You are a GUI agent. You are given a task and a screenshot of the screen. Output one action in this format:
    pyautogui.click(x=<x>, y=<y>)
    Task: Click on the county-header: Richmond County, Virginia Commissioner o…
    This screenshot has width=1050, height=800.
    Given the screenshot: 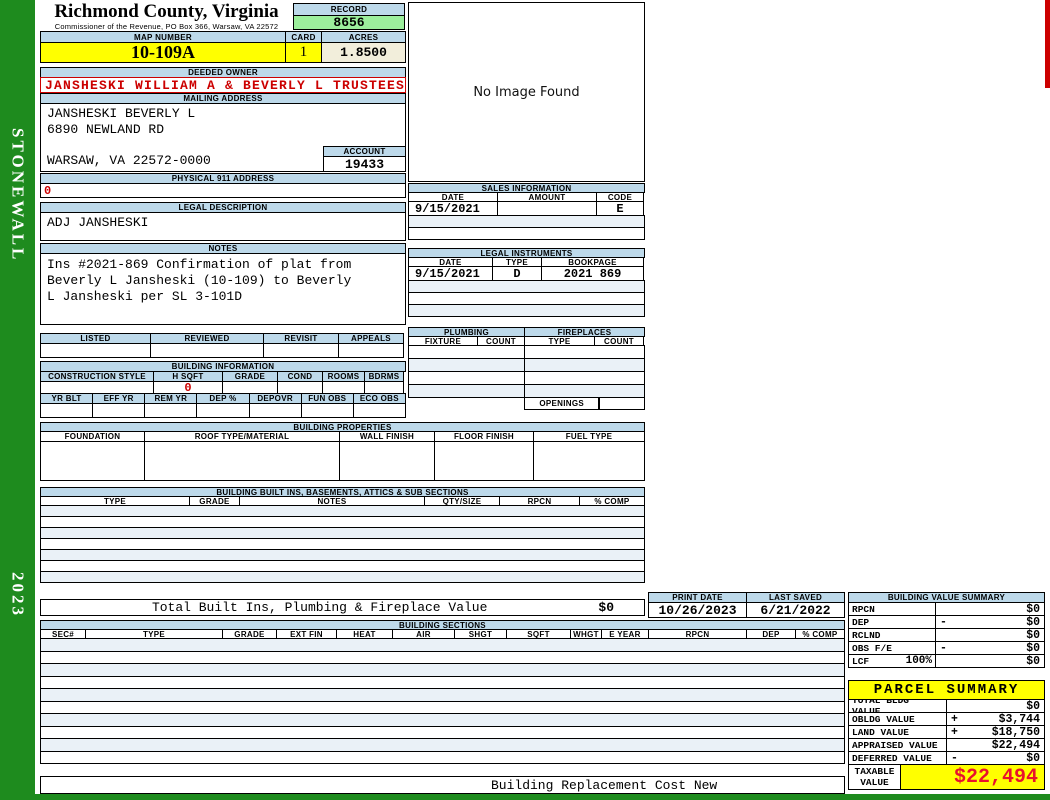 What is the action you would take?
    pyautogui.click(x=166, y=16)
    